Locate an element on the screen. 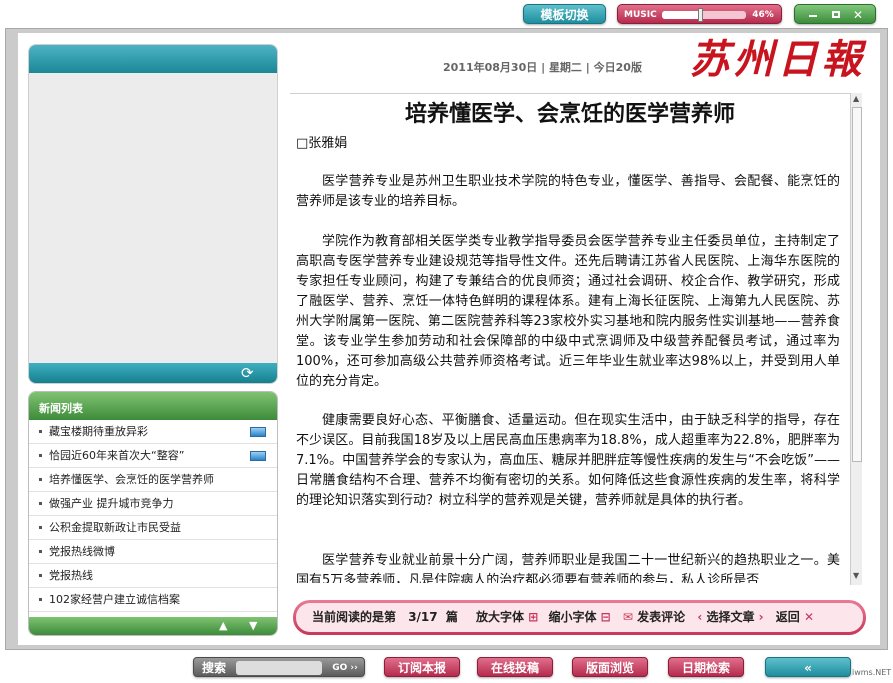 The image size is (893, 683). search-go-button: GO ›› is located at coordinates (345, 668).